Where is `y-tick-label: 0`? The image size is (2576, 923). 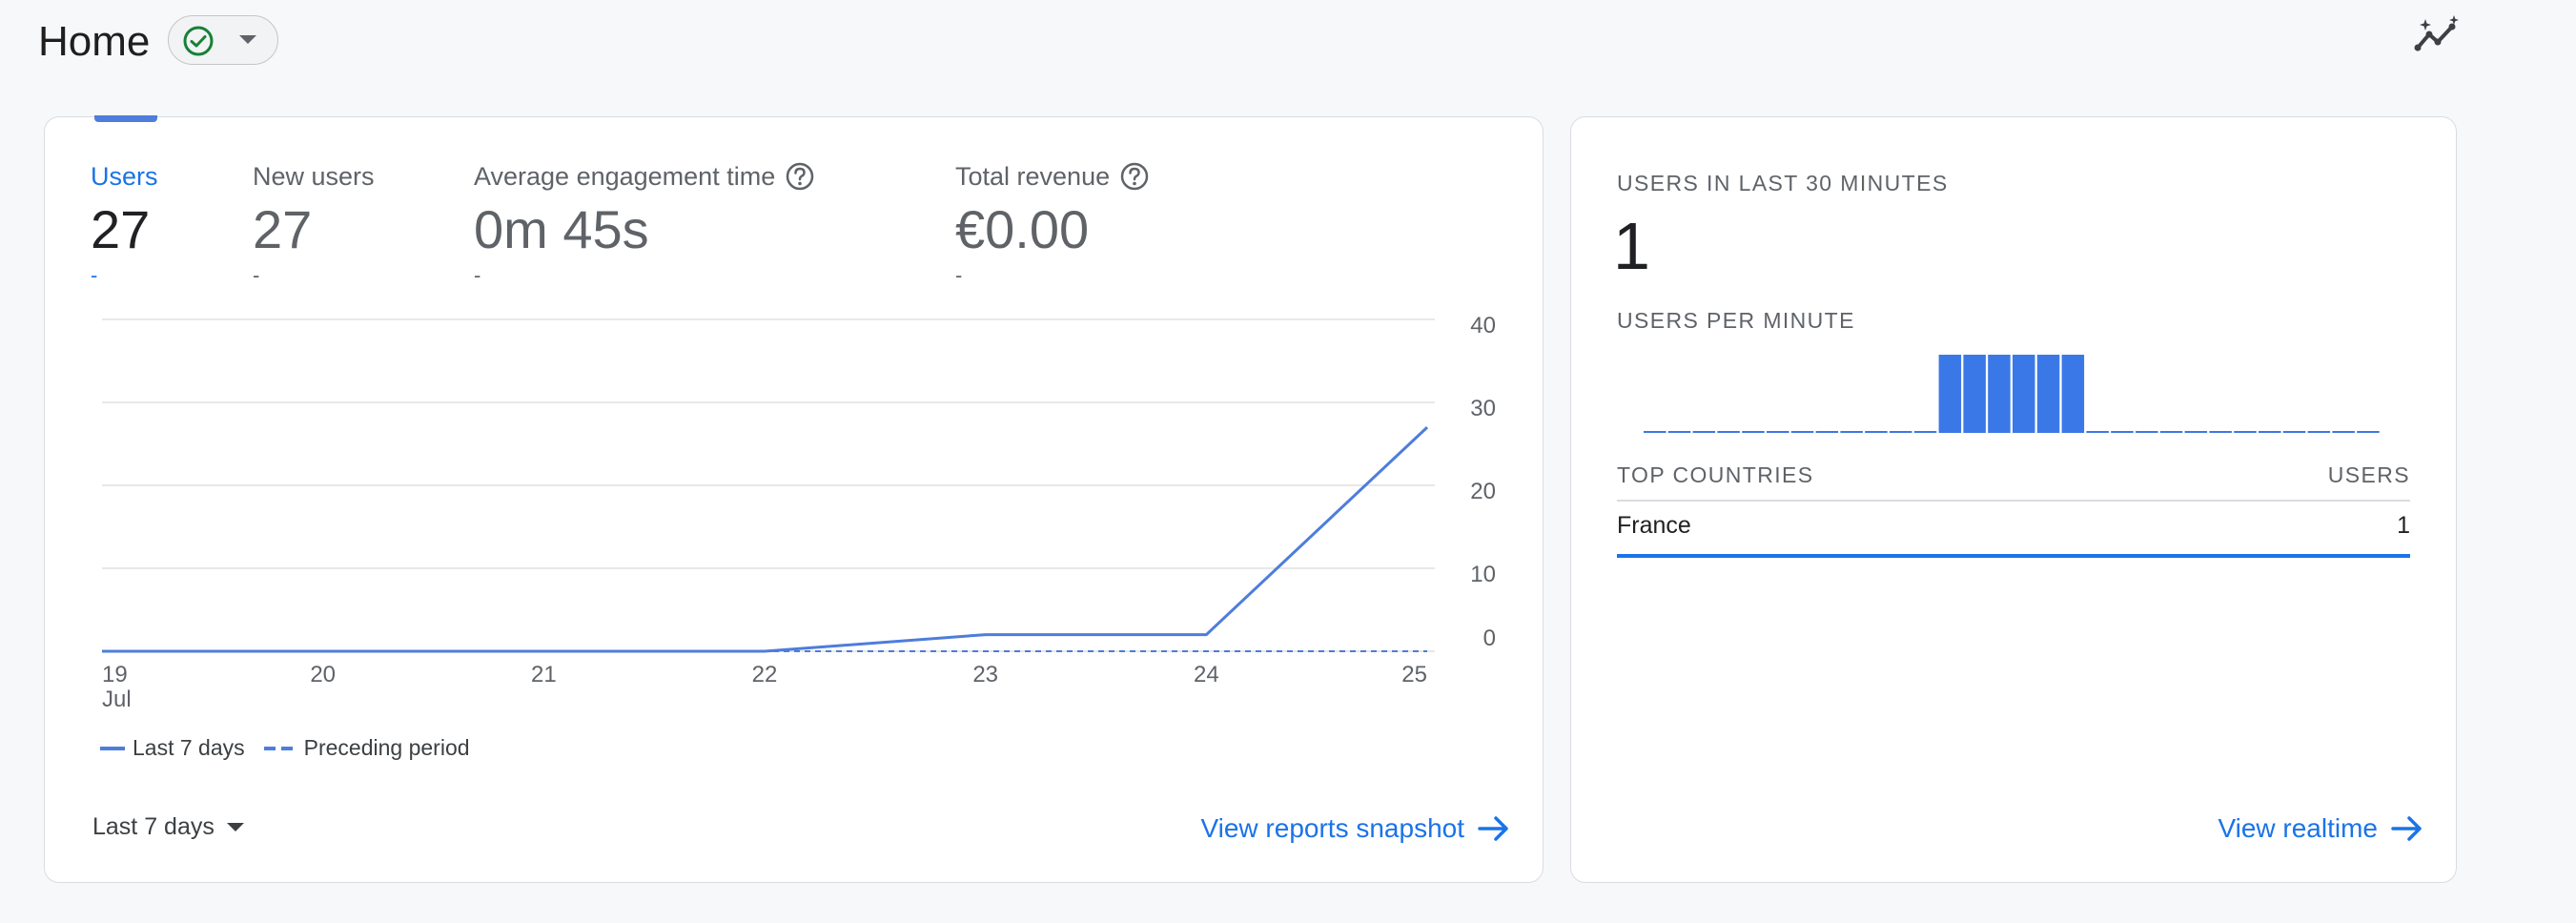 y-tick-label: 0 is located at coordinates (1489, 638).